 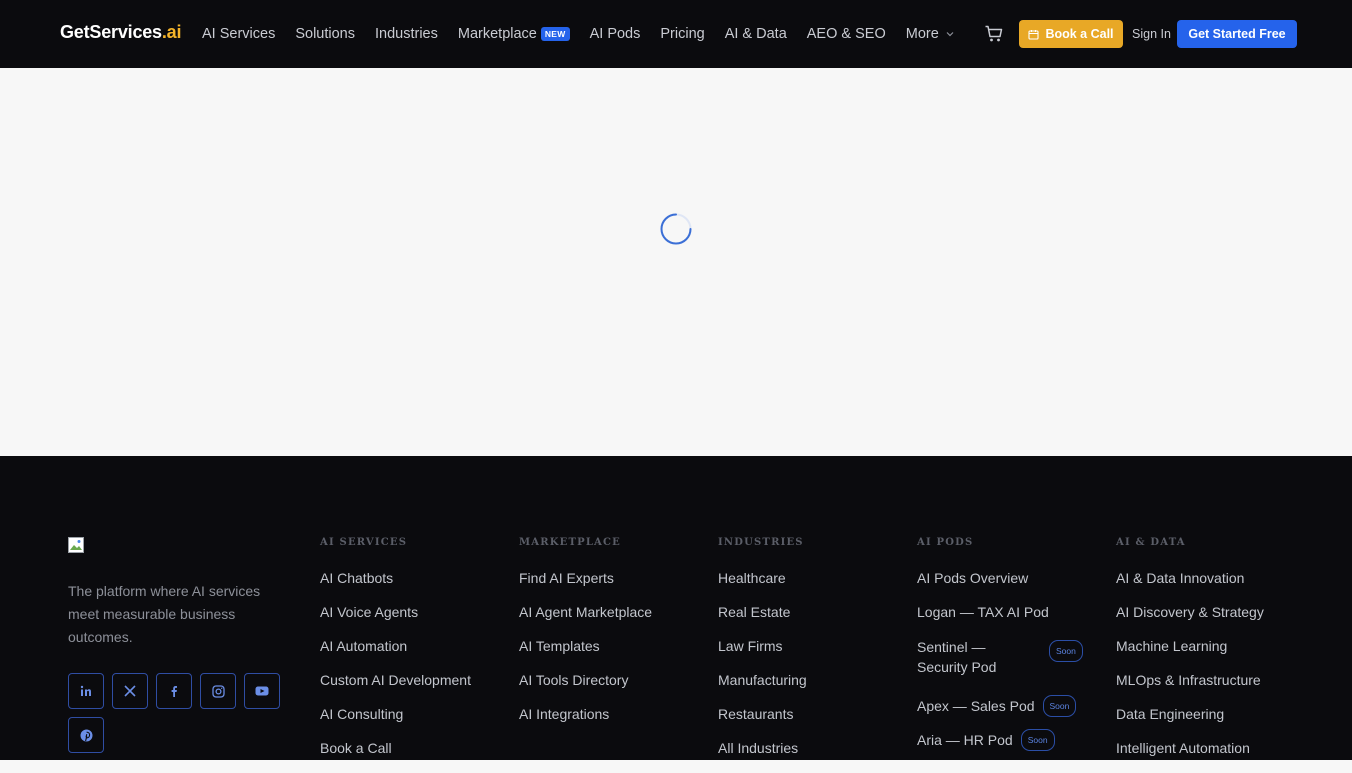 What do you see at coordinates (395, 586) in the screenshot?
I see `footer-link-ai-chatbots: AI Chatbots` at bounding box center [395, 586].